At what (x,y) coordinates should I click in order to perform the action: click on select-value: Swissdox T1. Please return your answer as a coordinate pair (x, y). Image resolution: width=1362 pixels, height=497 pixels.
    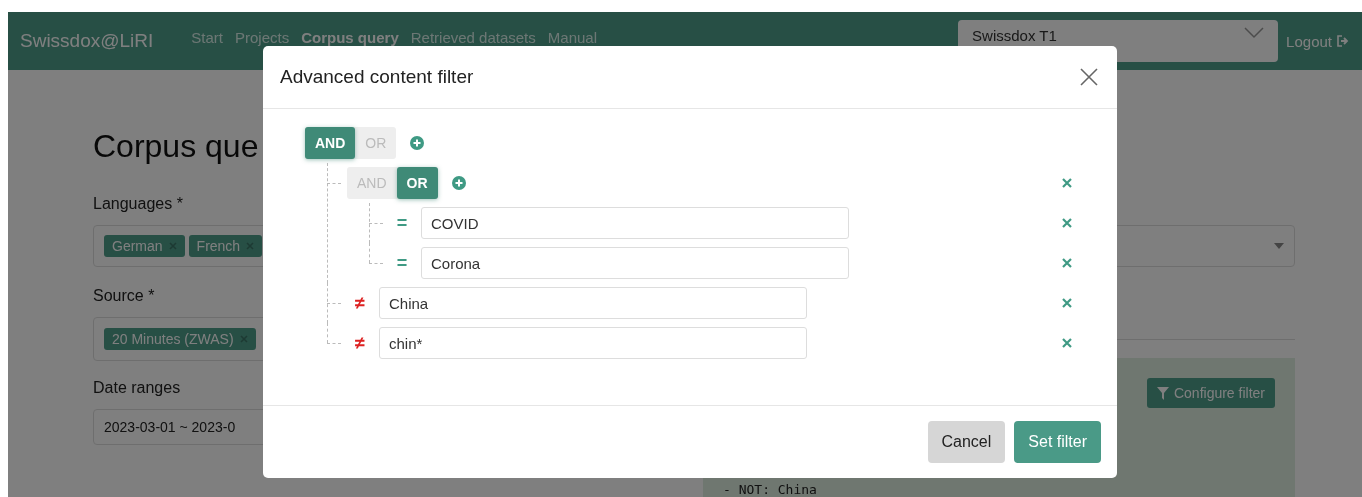
    Looking at the image, I should click on (1014, 35).